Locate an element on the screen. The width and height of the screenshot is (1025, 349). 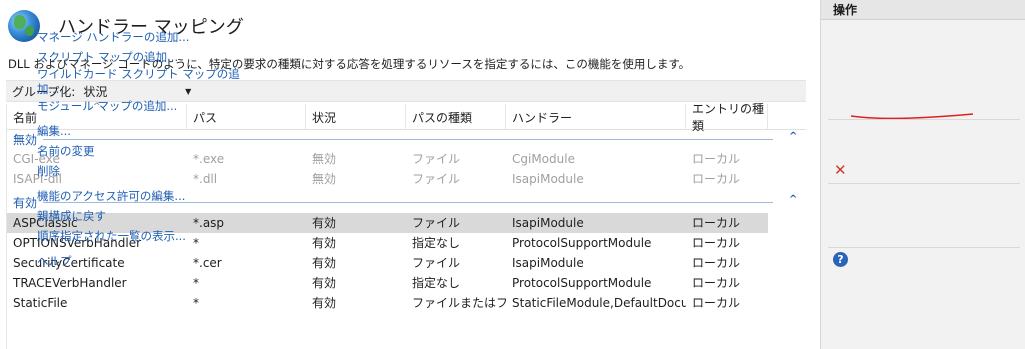
group-label: 無効 is located at coordinates (25, 139).